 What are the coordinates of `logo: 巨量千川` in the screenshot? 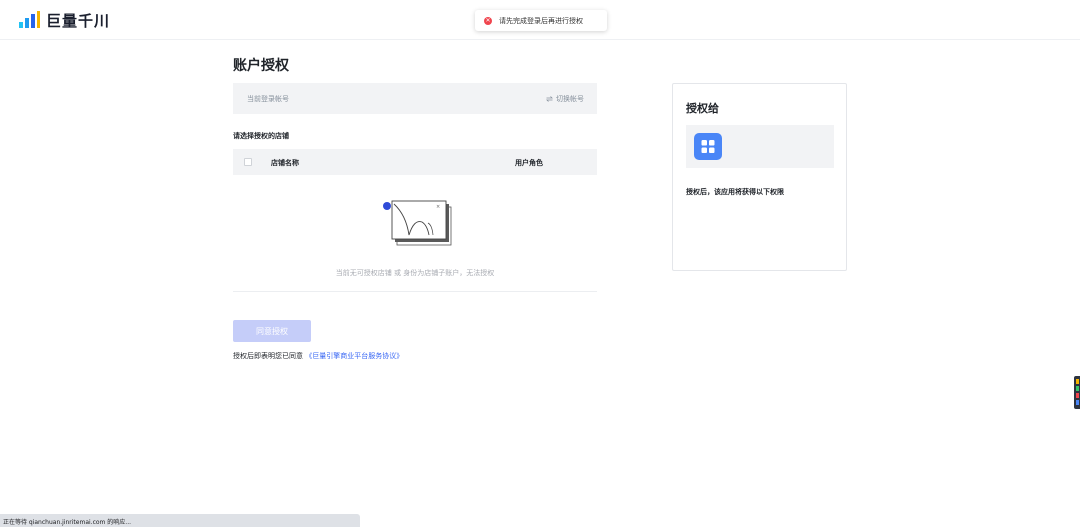 It's located at (64, 20).